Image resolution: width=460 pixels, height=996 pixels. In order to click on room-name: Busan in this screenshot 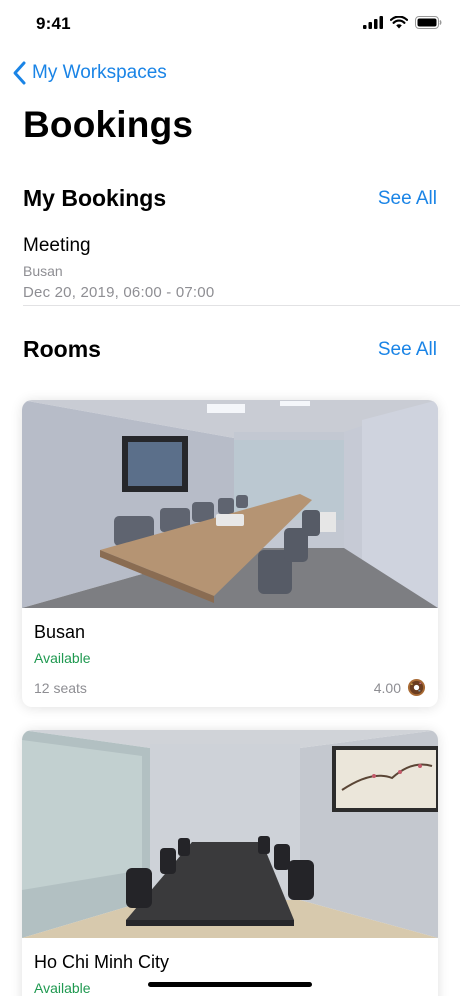, I will do `click(60, 632)`.